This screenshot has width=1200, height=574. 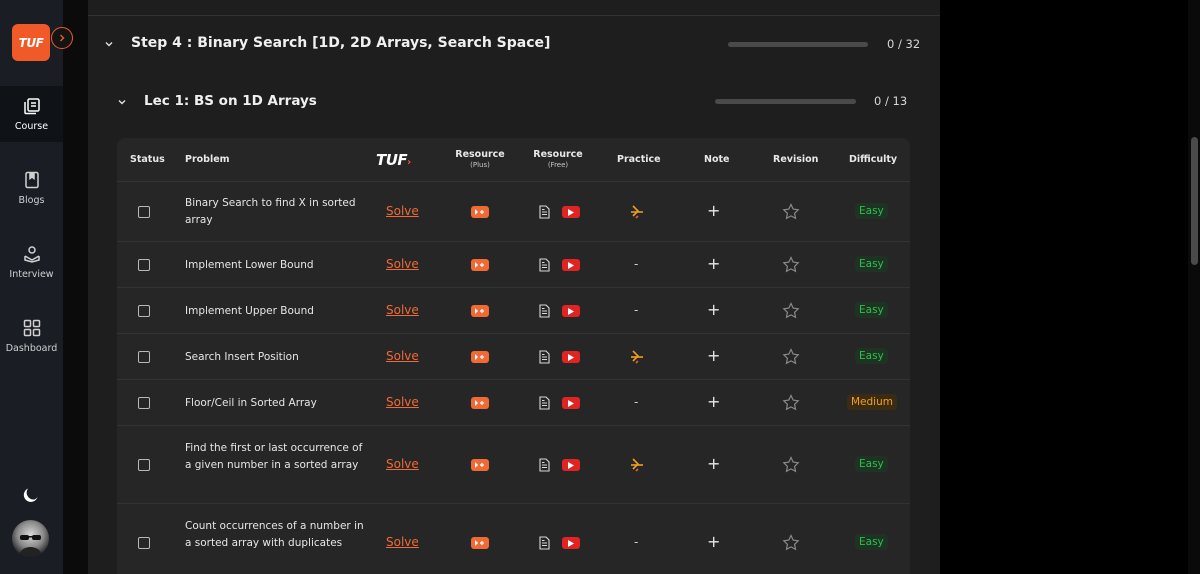 What do you see at coordinates (31, 274) in the screenshot?
I see `sidebar-item-label: Interview` at bounding box center [31, 274].